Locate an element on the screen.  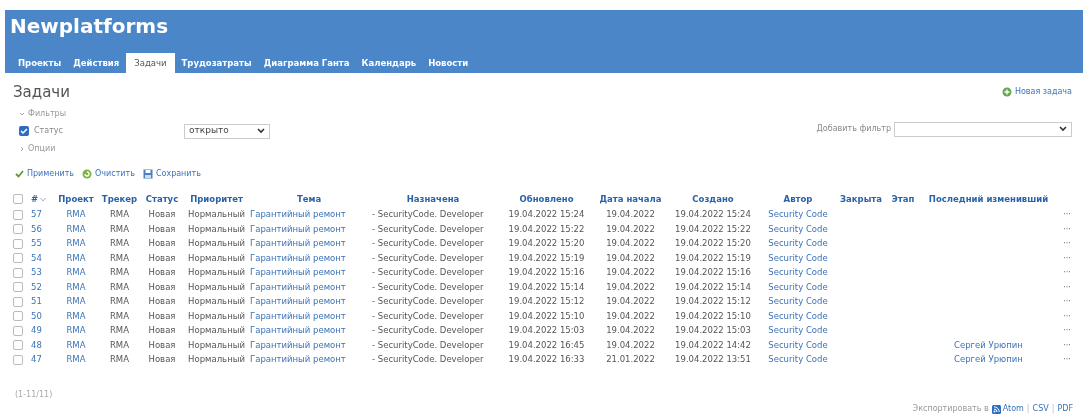
select-all-checkbox is located at coordinates (18, 199).